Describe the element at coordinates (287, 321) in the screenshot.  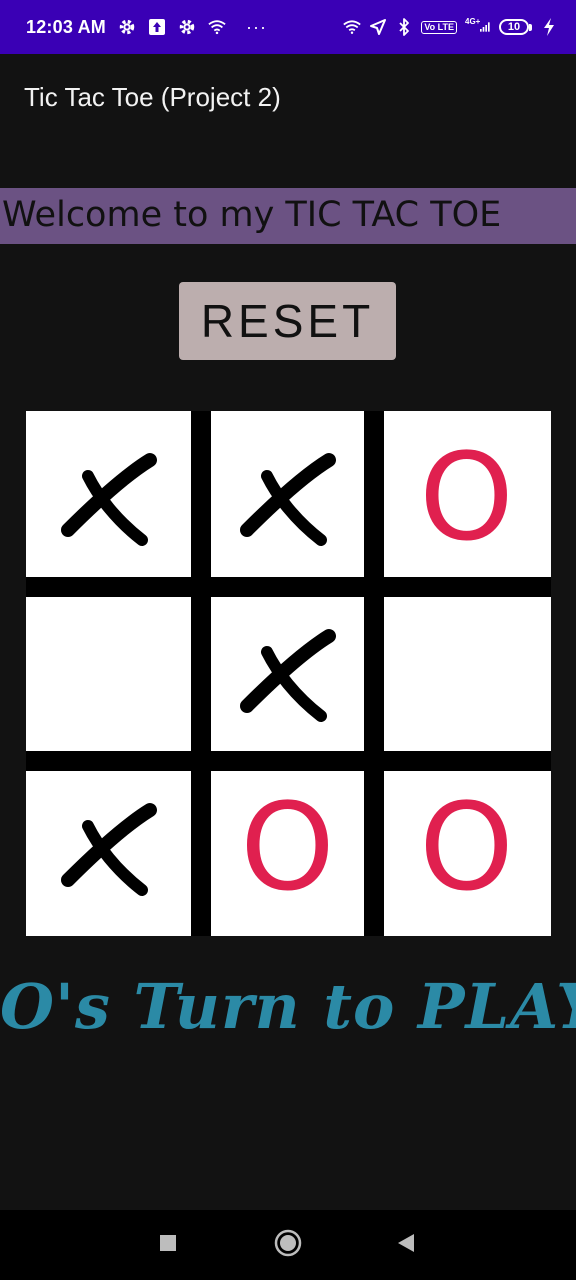
I see `reset-button: RESET` at that location.